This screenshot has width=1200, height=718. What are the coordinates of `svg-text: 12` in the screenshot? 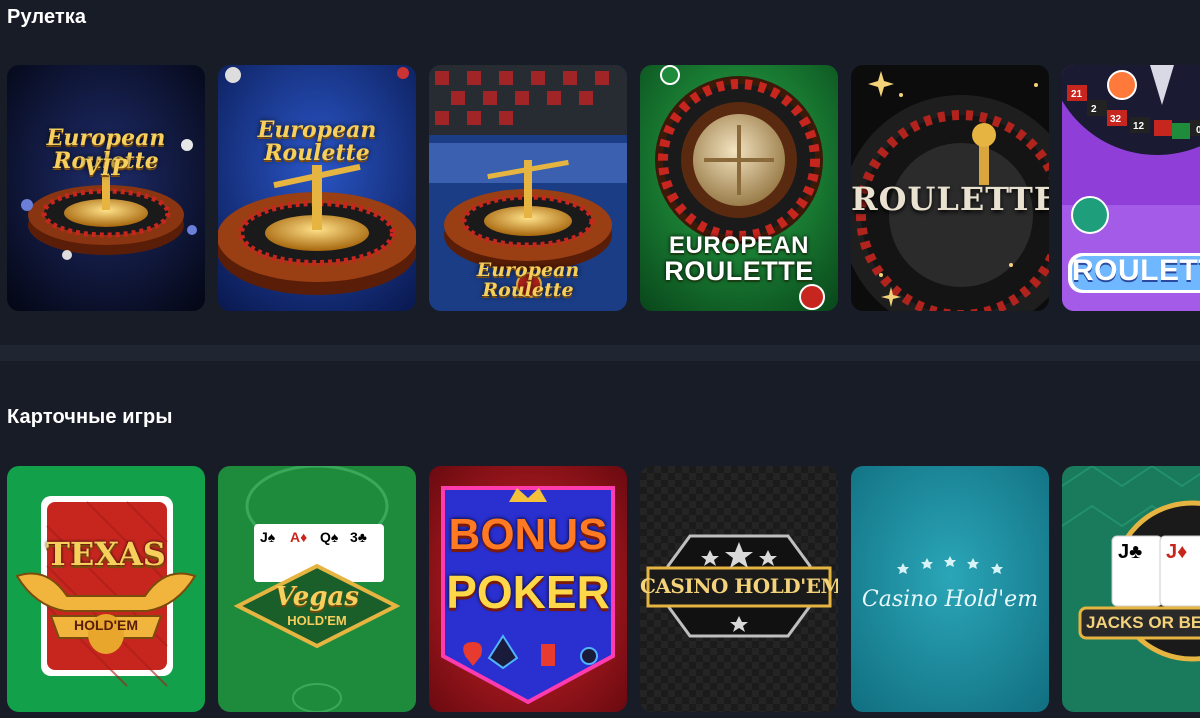 It's located at (1139, 126).